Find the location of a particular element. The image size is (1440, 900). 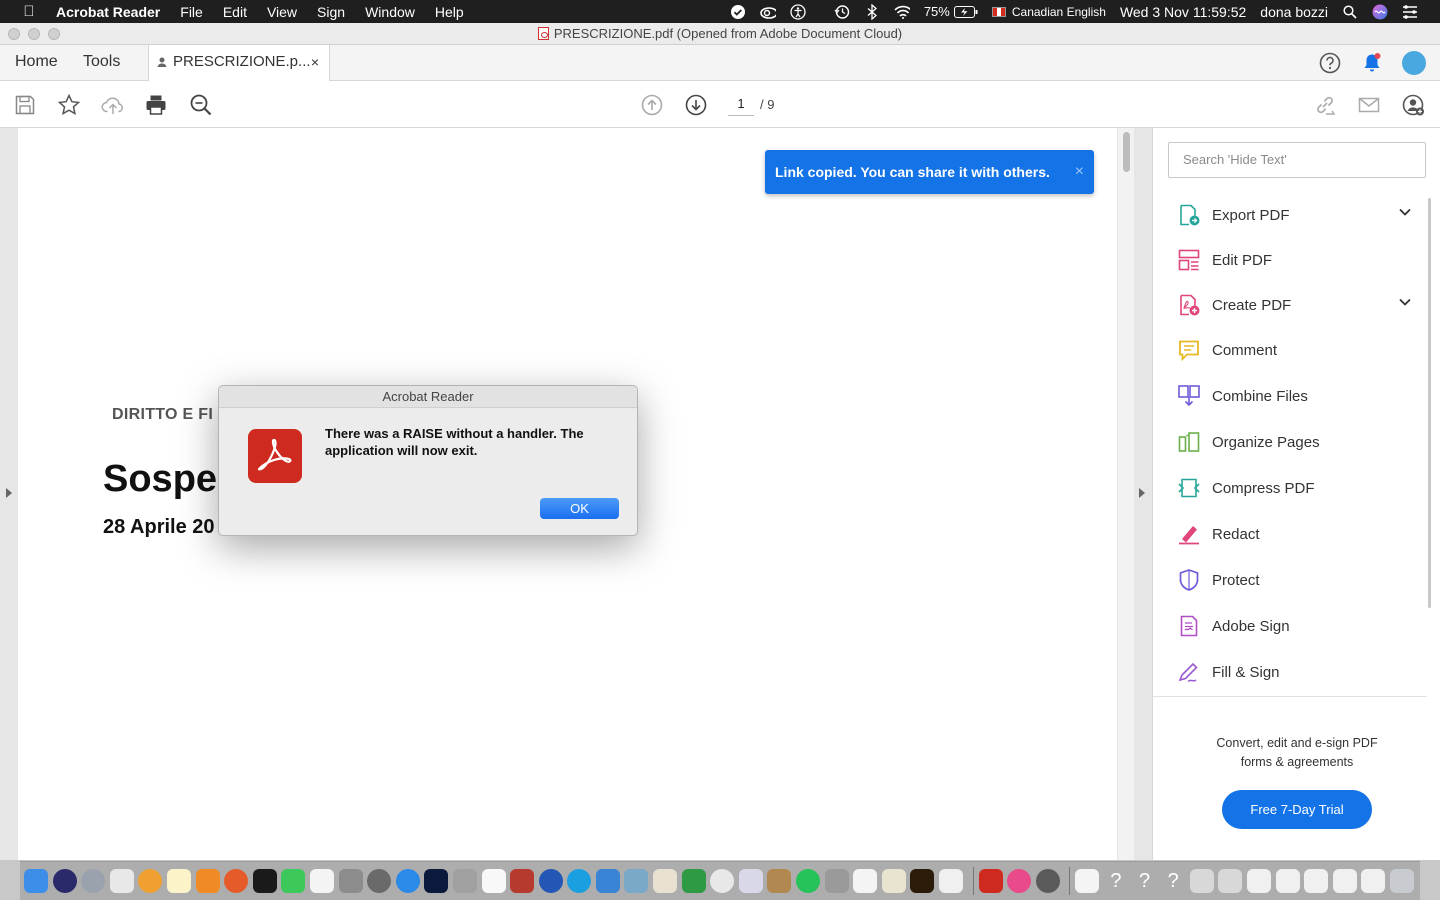

notes-icon is located at coordinates (178, 881).